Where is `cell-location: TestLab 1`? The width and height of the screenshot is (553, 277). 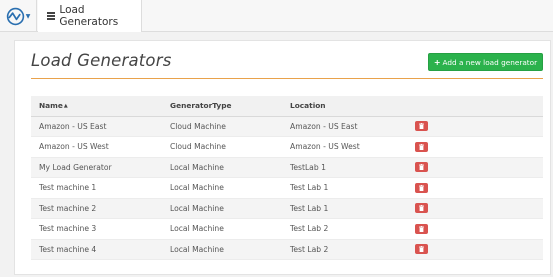
cell-location: TestLab 1 is located at coordinates (352, 167).